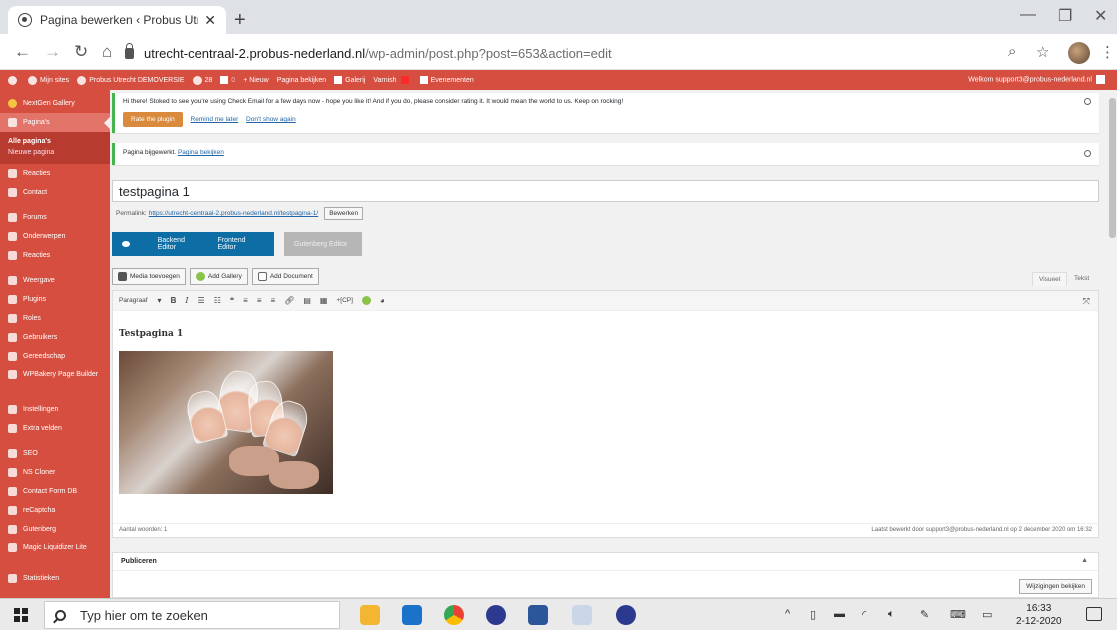 The height and width of the screenshot is (630, 1117). Describe the element at coordinates (349, 80) in the screenshot. I see `adminbar-gallery: Galerij` at that location.